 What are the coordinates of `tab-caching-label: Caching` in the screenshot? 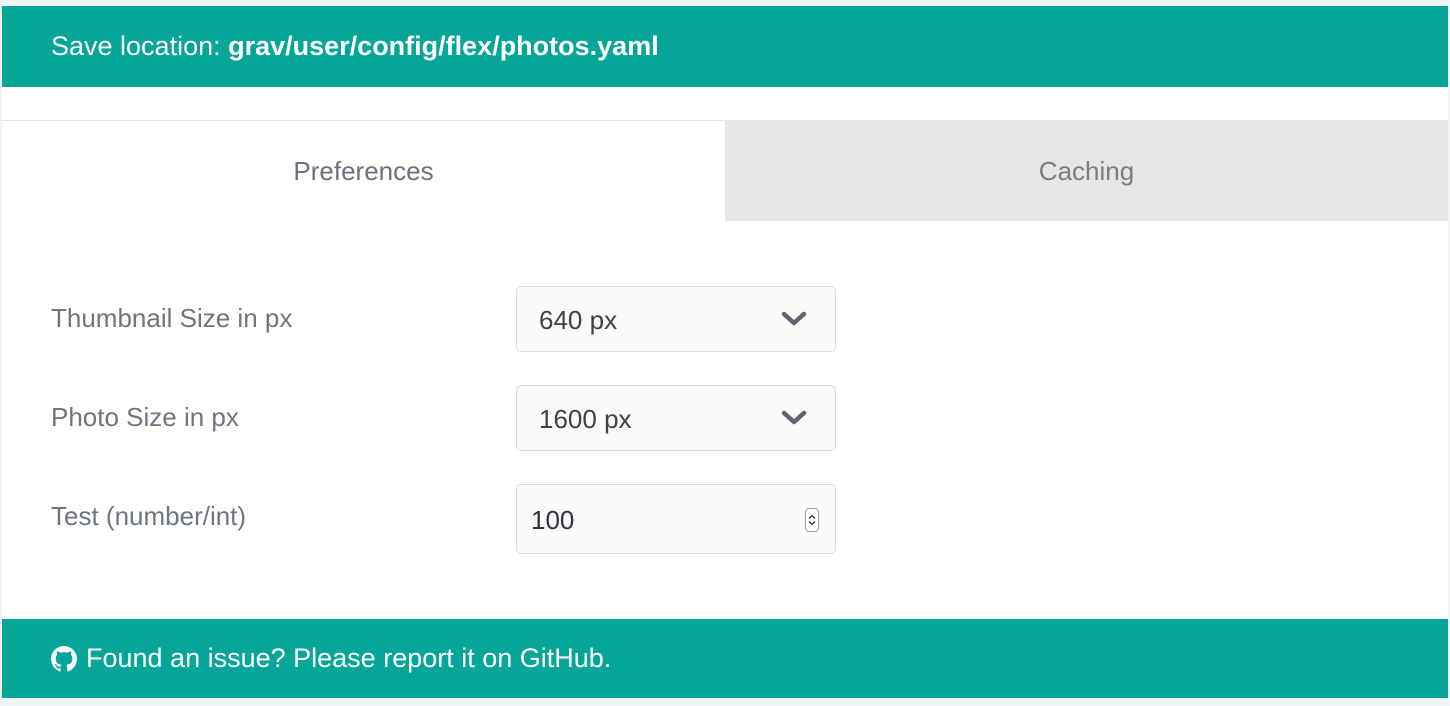 It's located at (1086, 170).